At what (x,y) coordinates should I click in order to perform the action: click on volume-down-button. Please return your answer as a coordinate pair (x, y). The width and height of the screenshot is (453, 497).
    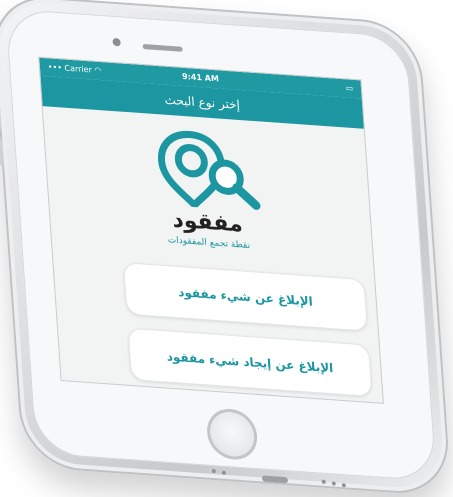
    Looking at the image, I should click on (2, 152).